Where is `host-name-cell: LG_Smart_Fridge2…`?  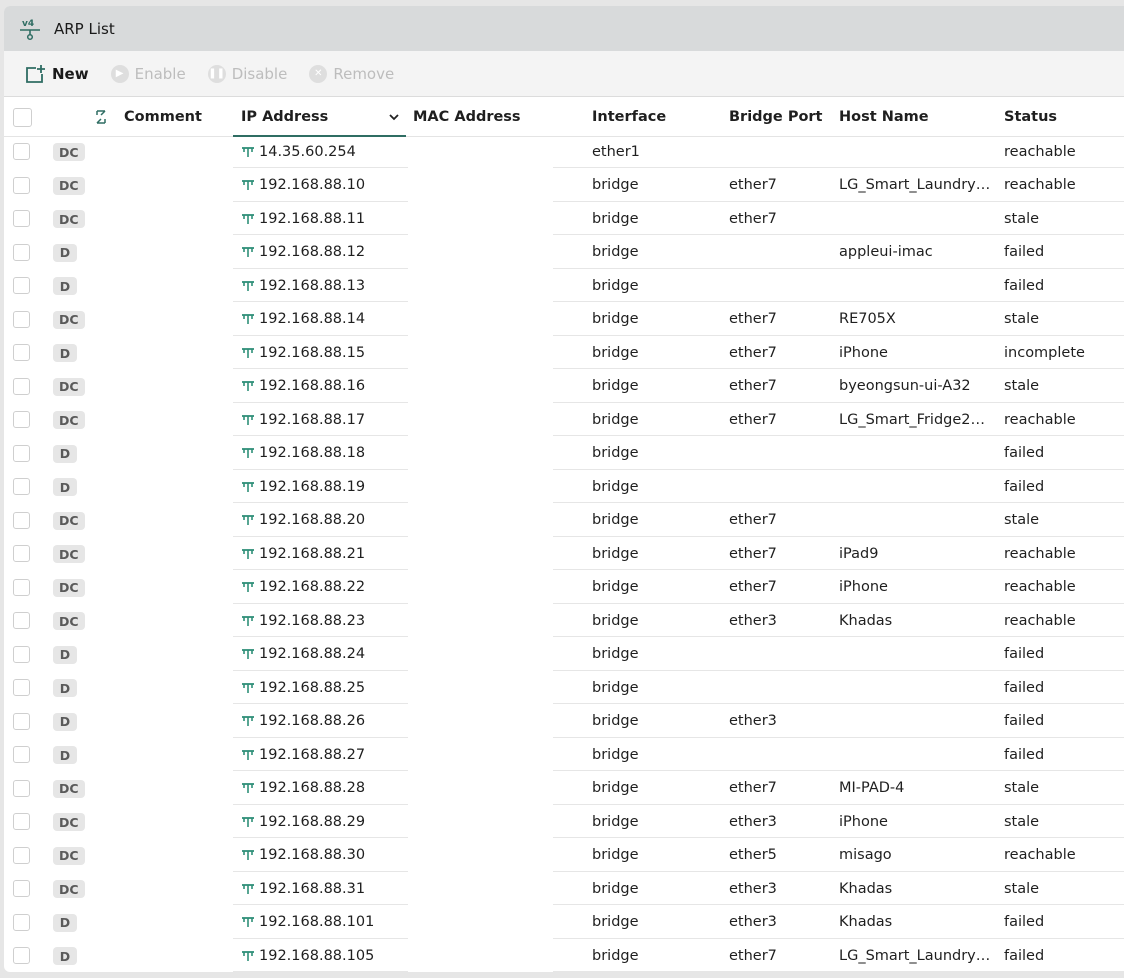
host-name-cell: LG_Smart_Fridge2… is located at coordinates (912, 419).